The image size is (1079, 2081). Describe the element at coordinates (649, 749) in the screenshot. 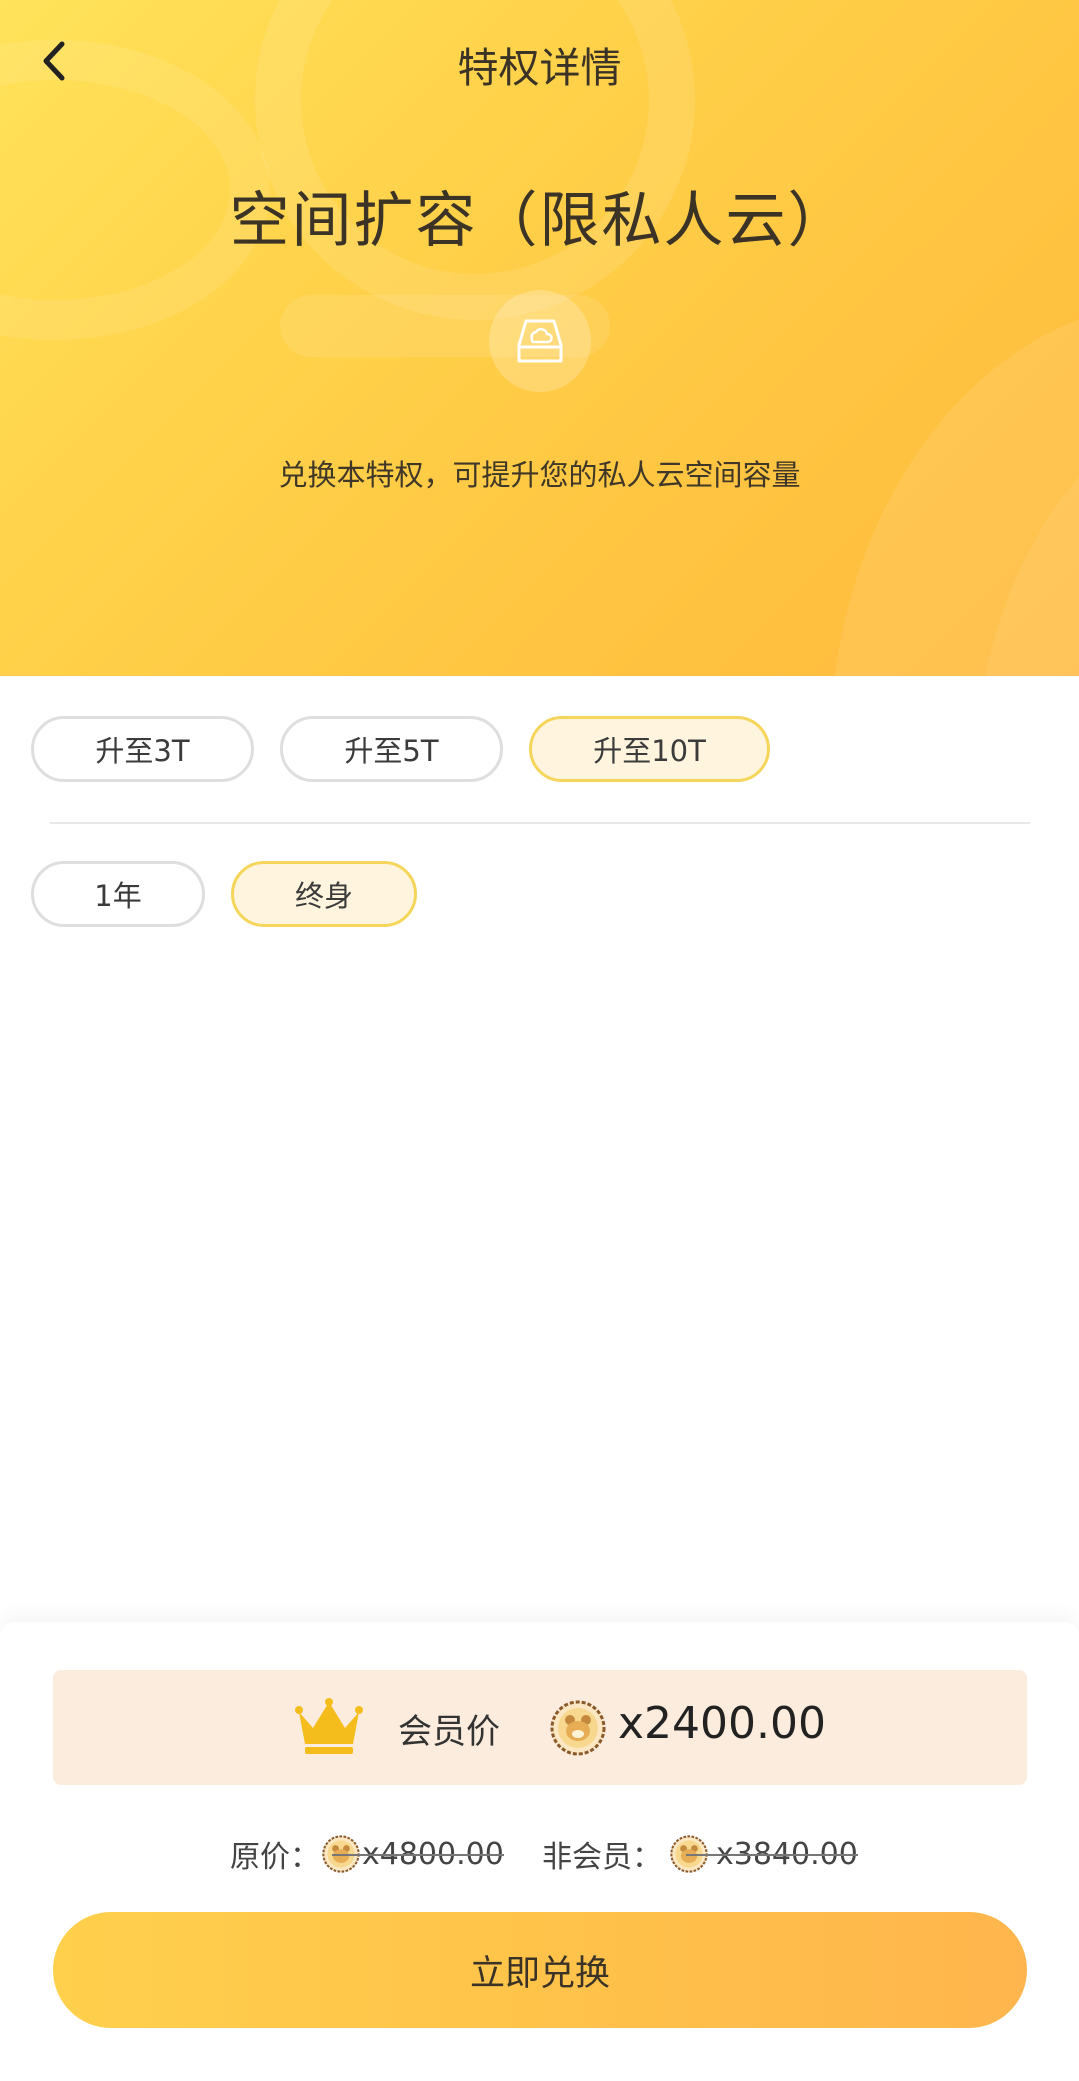

I see `capacity-option-10t: 升至10T` at that location.